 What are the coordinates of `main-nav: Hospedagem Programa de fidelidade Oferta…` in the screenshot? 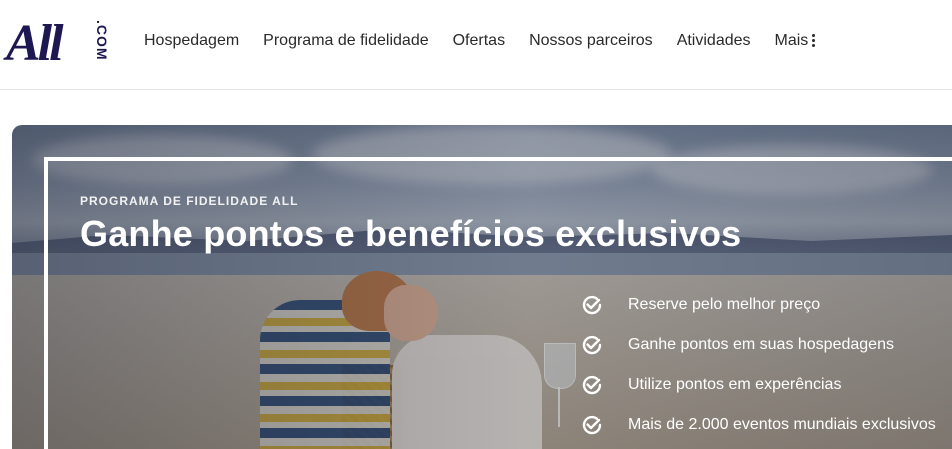 It's located at (491, 41).